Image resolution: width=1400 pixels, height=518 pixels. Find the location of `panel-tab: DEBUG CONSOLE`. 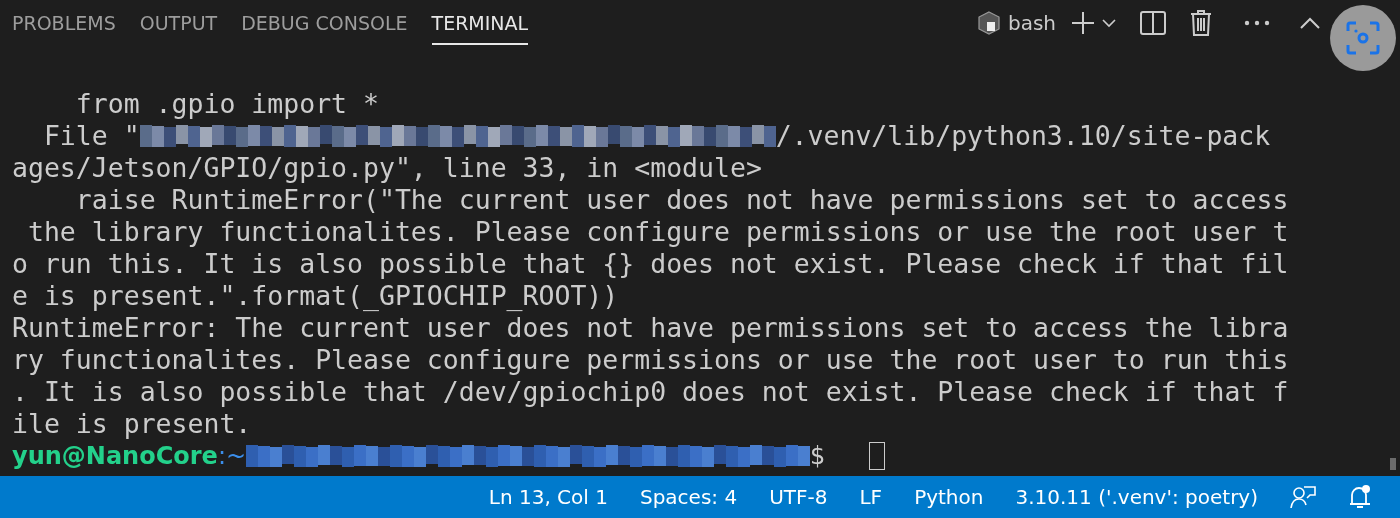

panel-tab: DEBUG CONSOLE is located at coordinates (324, 22).